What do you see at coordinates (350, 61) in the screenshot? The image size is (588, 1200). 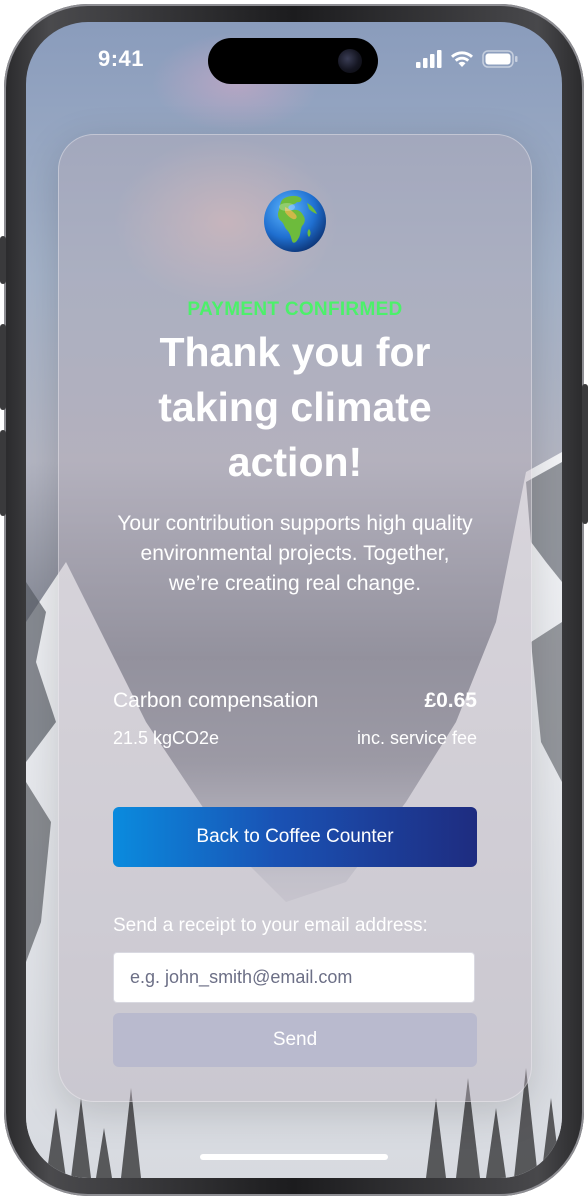 I see `front-camera` at bounding box center [350, 61].